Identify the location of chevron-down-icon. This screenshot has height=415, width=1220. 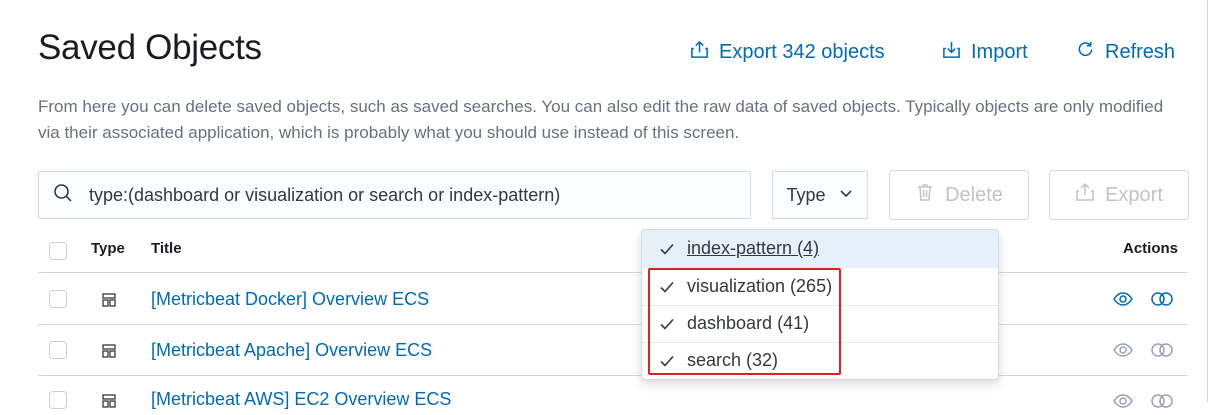
(846, 195).